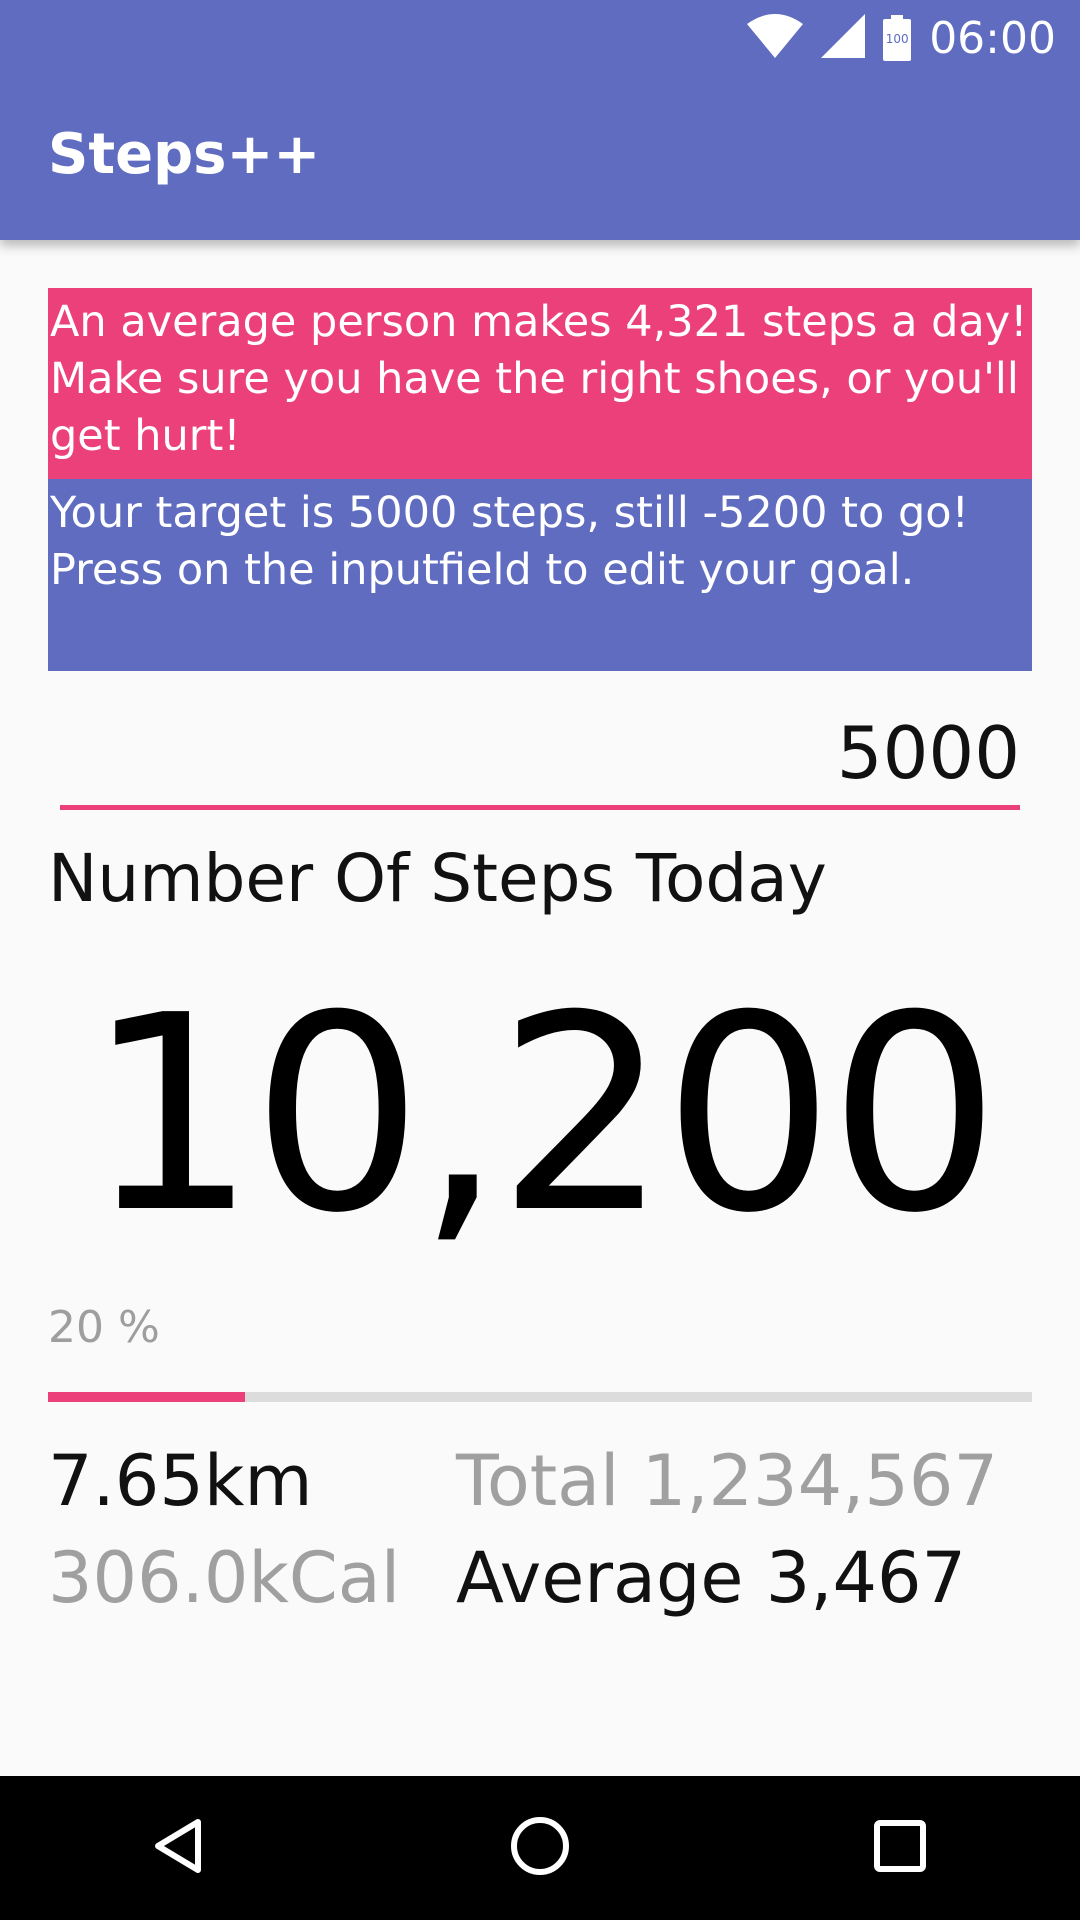  What do you see at coordinates (711, 1578) in the screenshot?
I see `average-steps-value: Average 3,467` at bounding box center [711, 1578].